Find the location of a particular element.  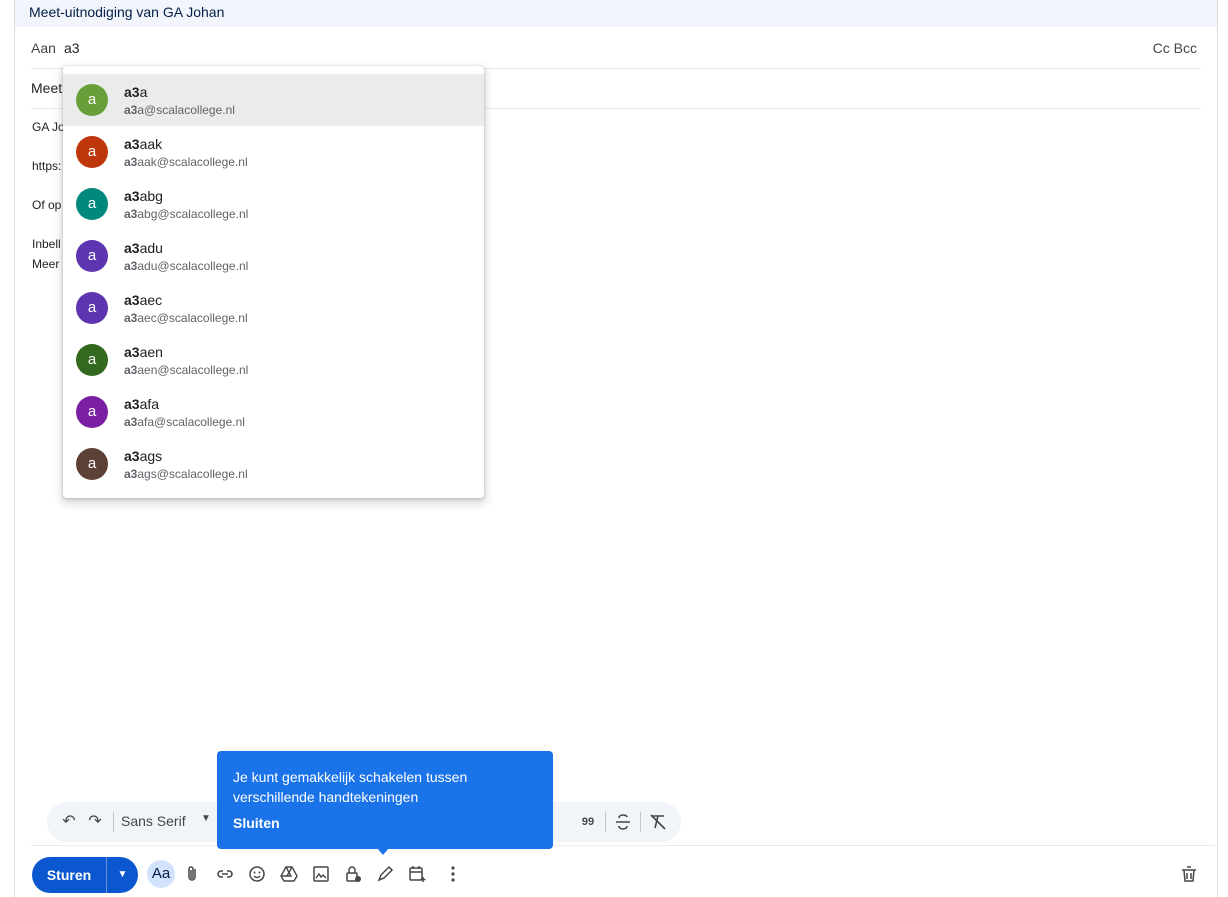

suggestion-email: a3adu@scalacollege.nl is located at coordinates (186, 266).